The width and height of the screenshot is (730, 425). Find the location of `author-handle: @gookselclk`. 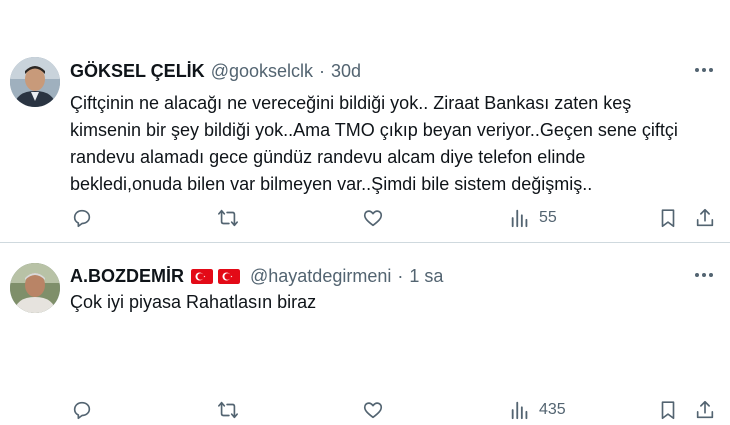

author-handle: @gookselclk is located at coordinates (262, 71).